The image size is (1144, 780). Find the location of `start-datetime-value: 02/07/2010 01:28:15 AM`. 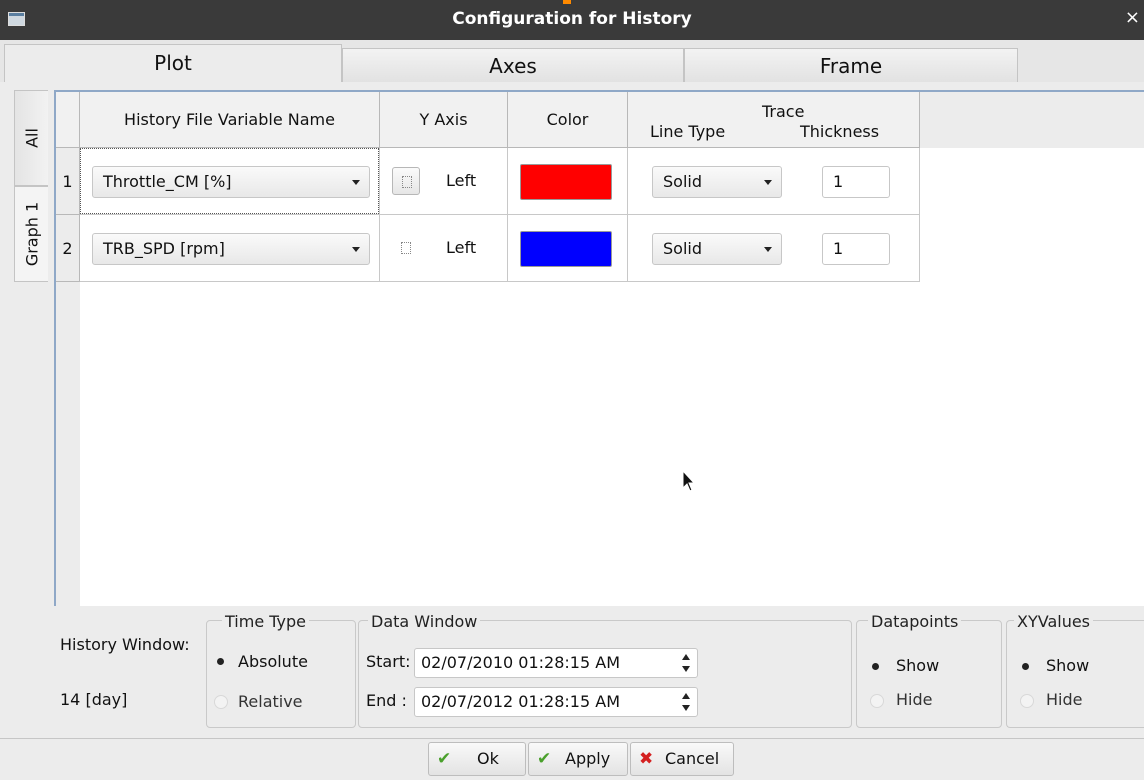

start-datetime-value: 02/07/2010 01:28:15 AM is located at coordinates (520, 662).